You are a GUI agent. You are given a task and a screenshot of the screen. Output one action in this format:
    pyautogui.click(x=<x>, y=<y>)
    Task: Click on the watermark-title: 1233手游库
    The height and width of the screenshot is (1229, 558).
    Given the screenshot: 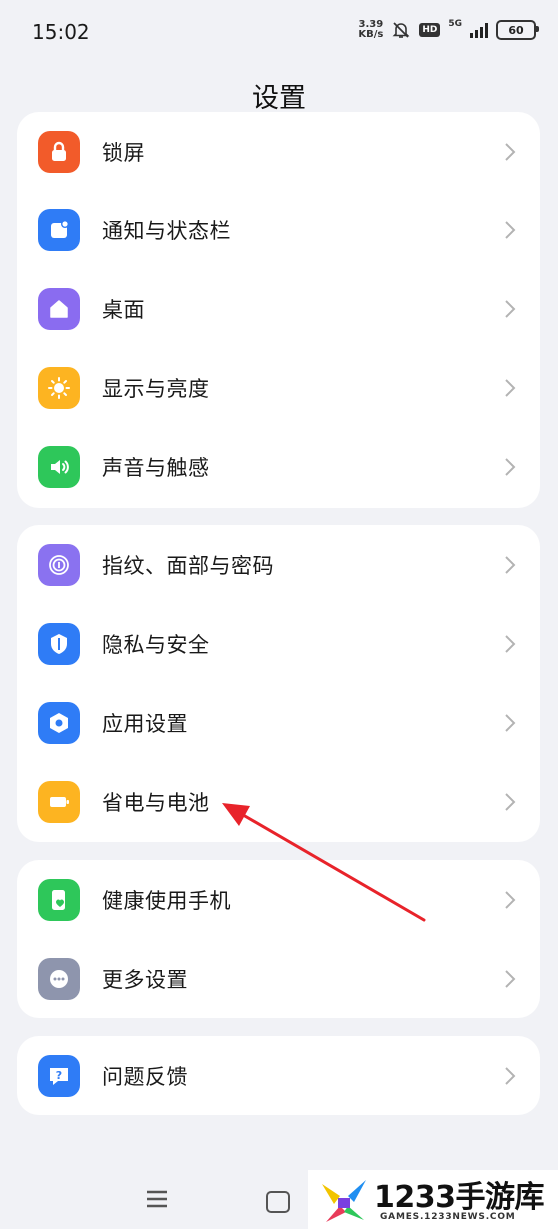 What is the action you would take?
    pyautogui.click(x=459, y=1197)
    